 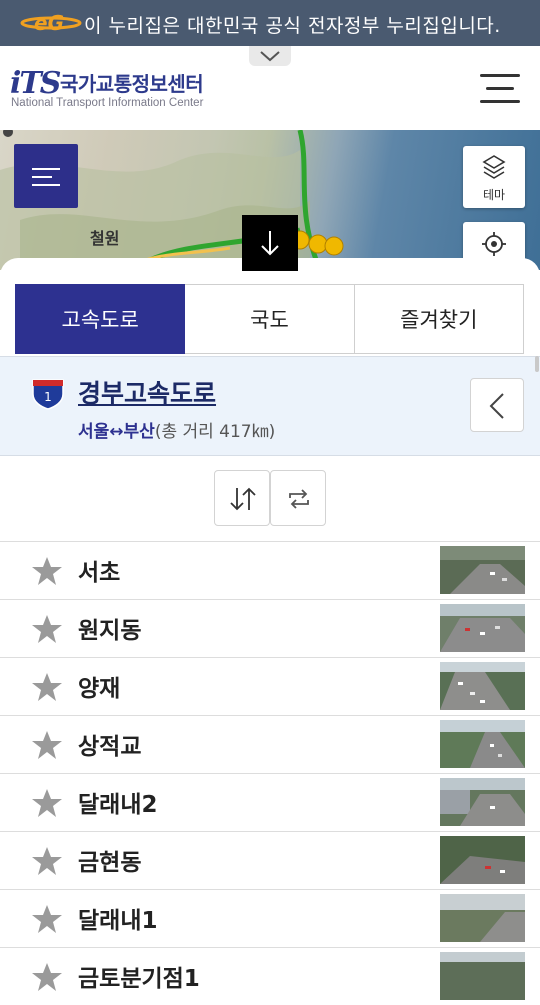 What do you see at coordinates (107, 103) in the screenshot?
I see `logo-subtitle: National Transport Information Center` at bounding box center [107, 103].